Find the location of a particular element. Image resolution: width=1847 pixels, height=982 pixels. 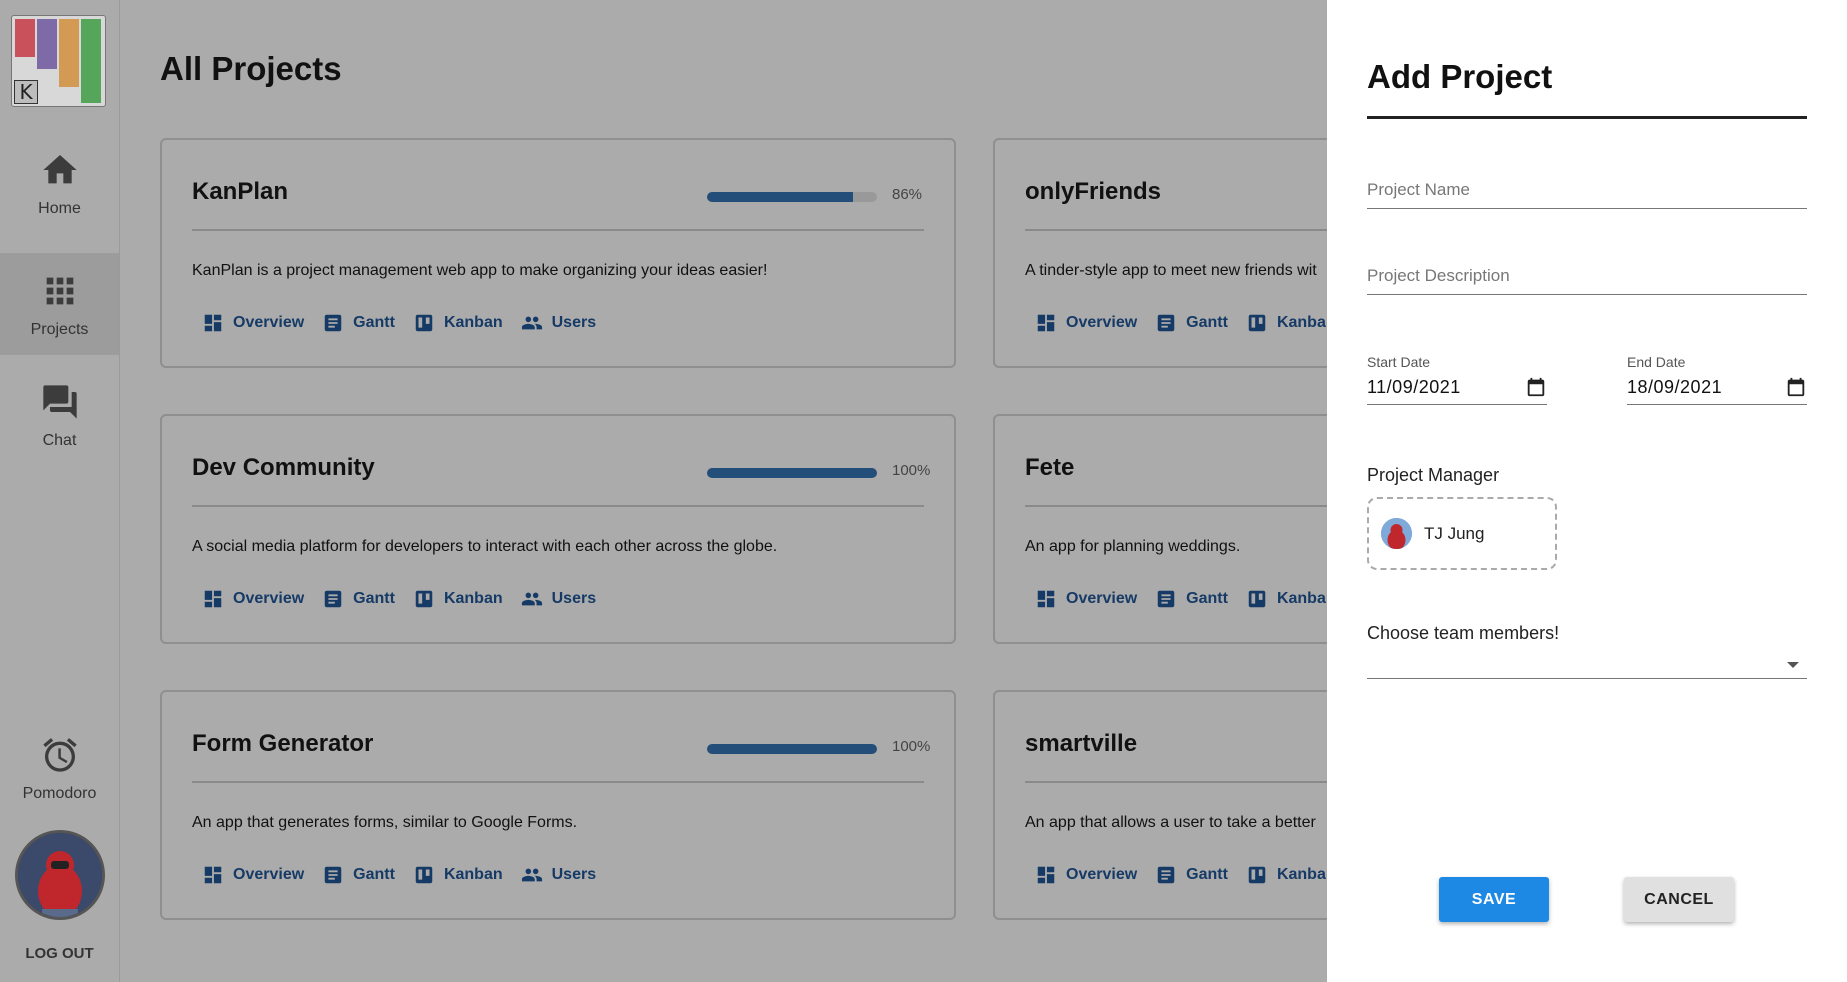

project-description-placeholder: Project Description is located at coordinates (1438, 275).